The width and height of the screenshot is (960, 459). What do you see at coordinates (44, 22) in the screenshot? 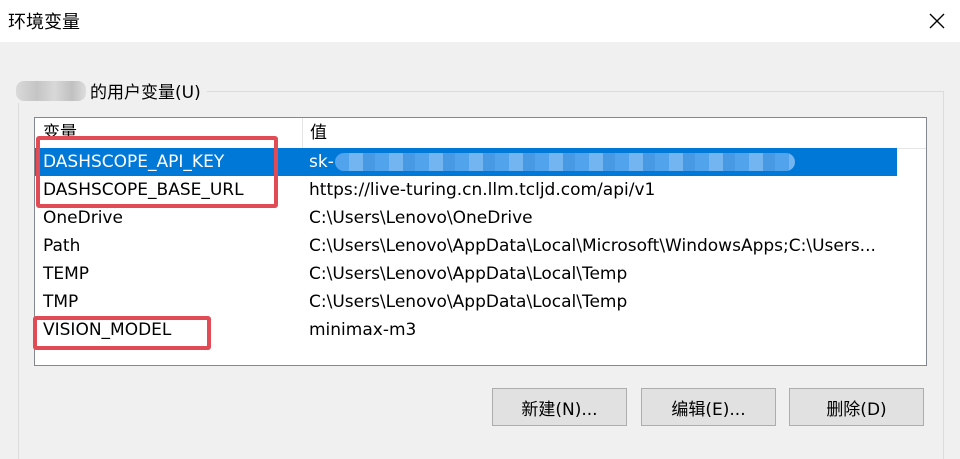
I see `window-title: 环境变量` at bounding box center [44, 22].